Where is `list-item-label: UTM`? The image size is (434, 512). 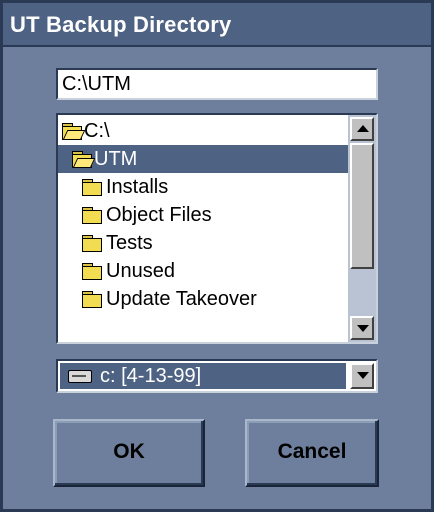 list-item-label: UTM is located at coordinates (116, 159).